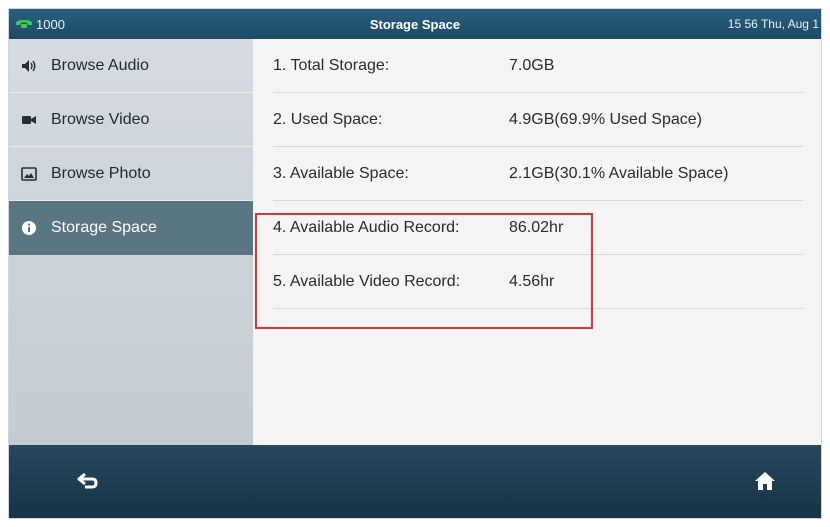 This screenshot has height=527, width=830. Describe the element at coordinates (366, 227) in the screenshot. I see `row-label: 4. Available Audio Record:` at that location.